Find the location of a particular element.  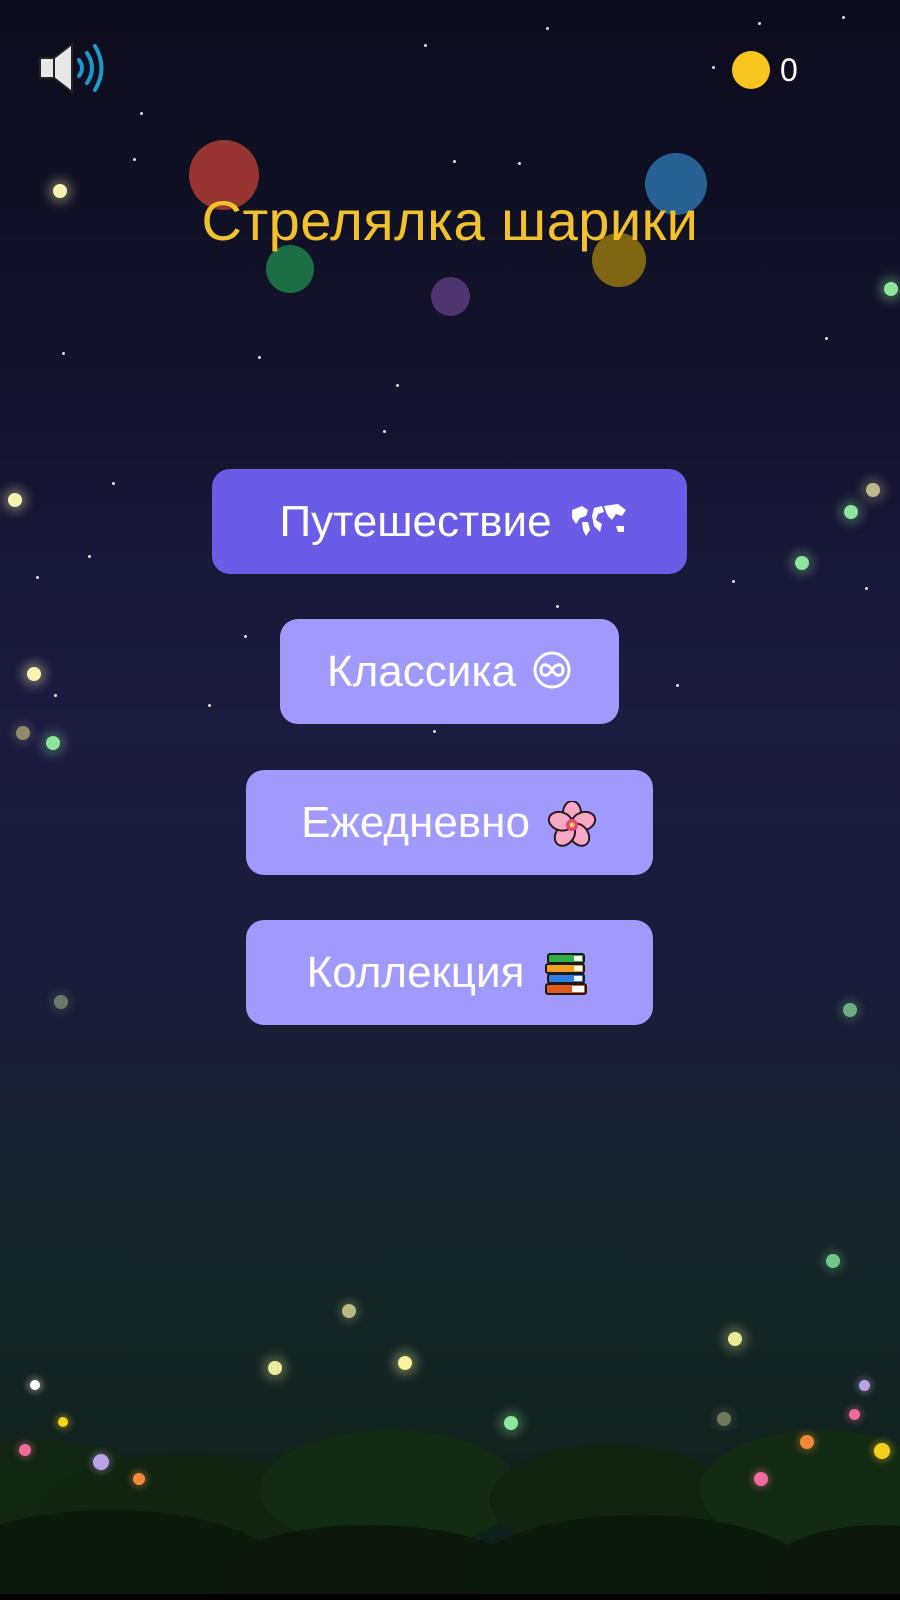

game-title: Стрелялка шарики is located at coordinates (450, 220).